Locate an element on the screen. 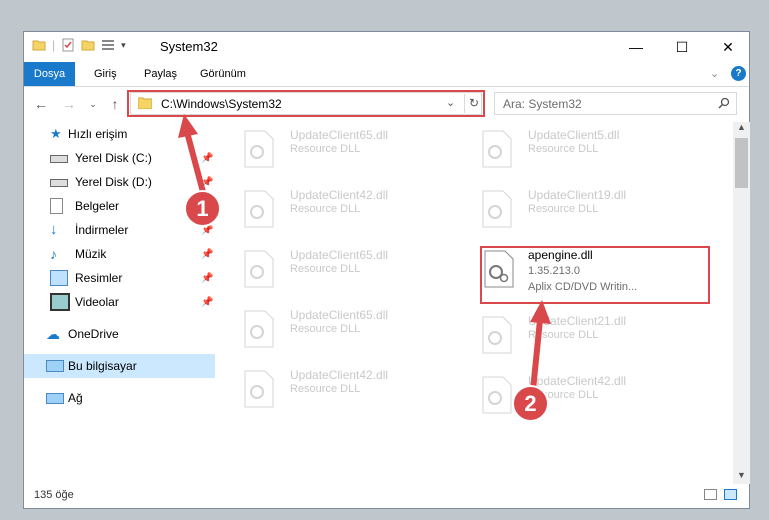 The height and width of the screenshot is (520, 769). minimize-button: — is located at coordinates (636, 47).